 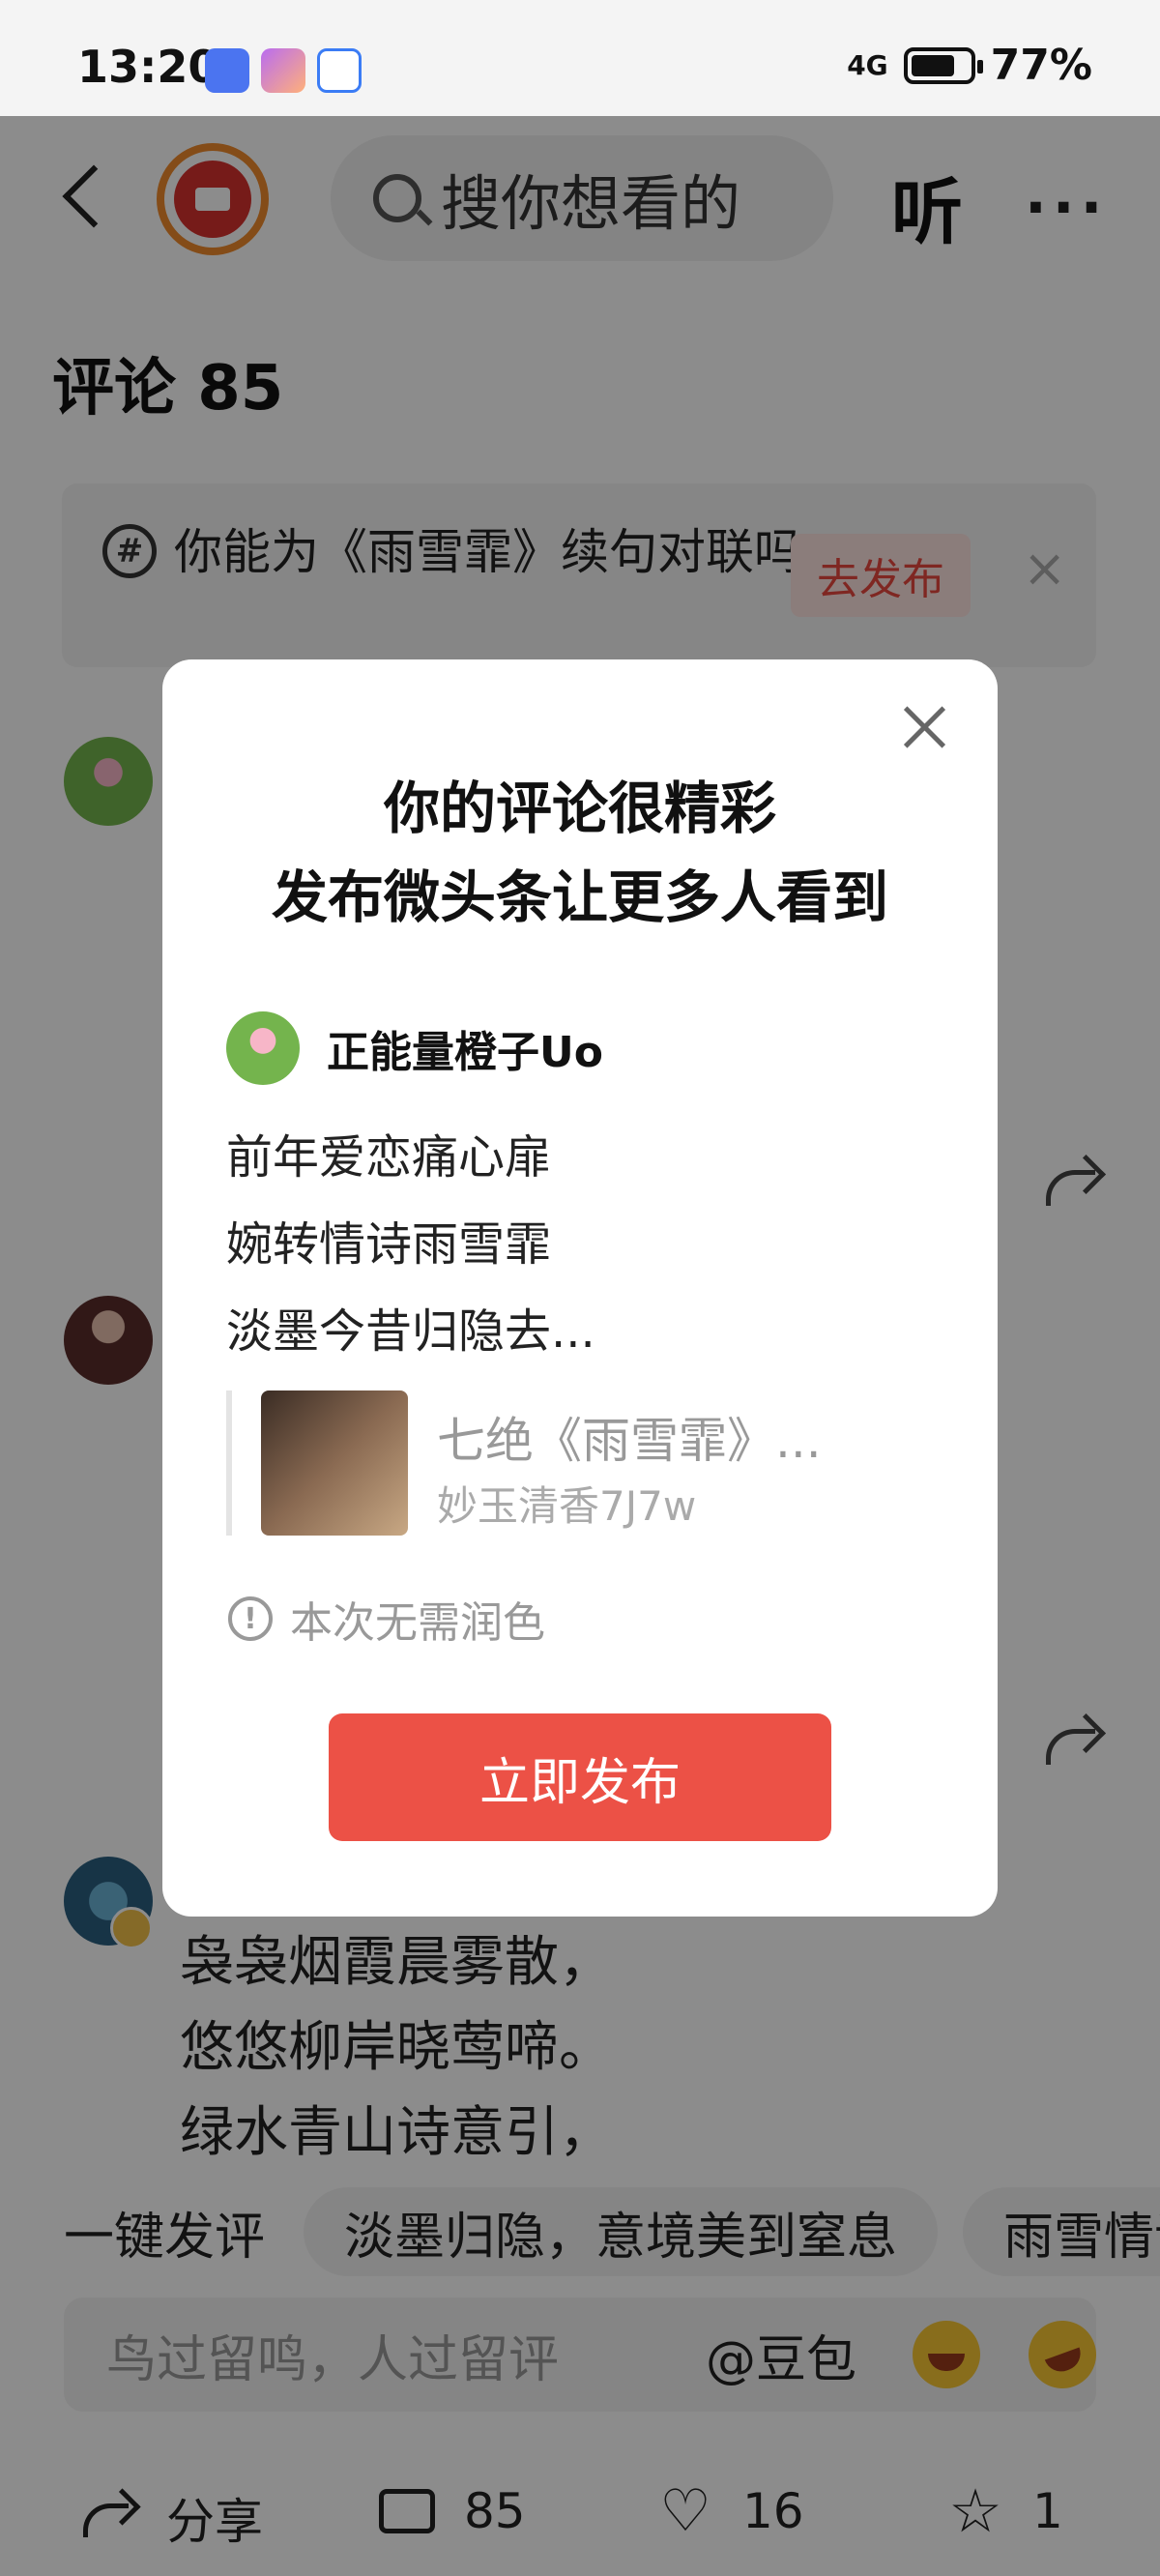 I want to click on post-author: 正能量橙子Uo, so click(x=414, y=1048).